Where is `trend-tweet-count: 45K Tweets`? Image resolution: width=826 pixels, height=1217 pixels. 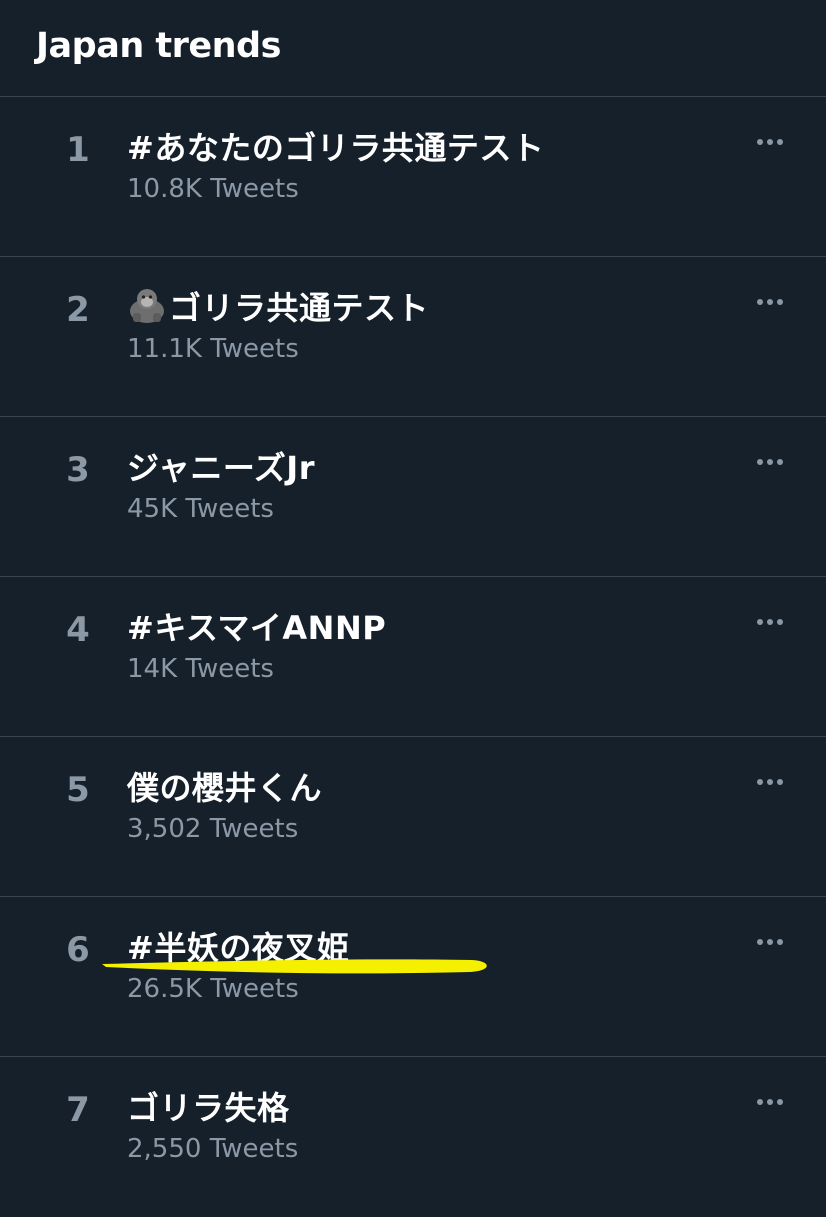
trend-tweet-count: 45K Tweets is located at coordinates (200, 509).